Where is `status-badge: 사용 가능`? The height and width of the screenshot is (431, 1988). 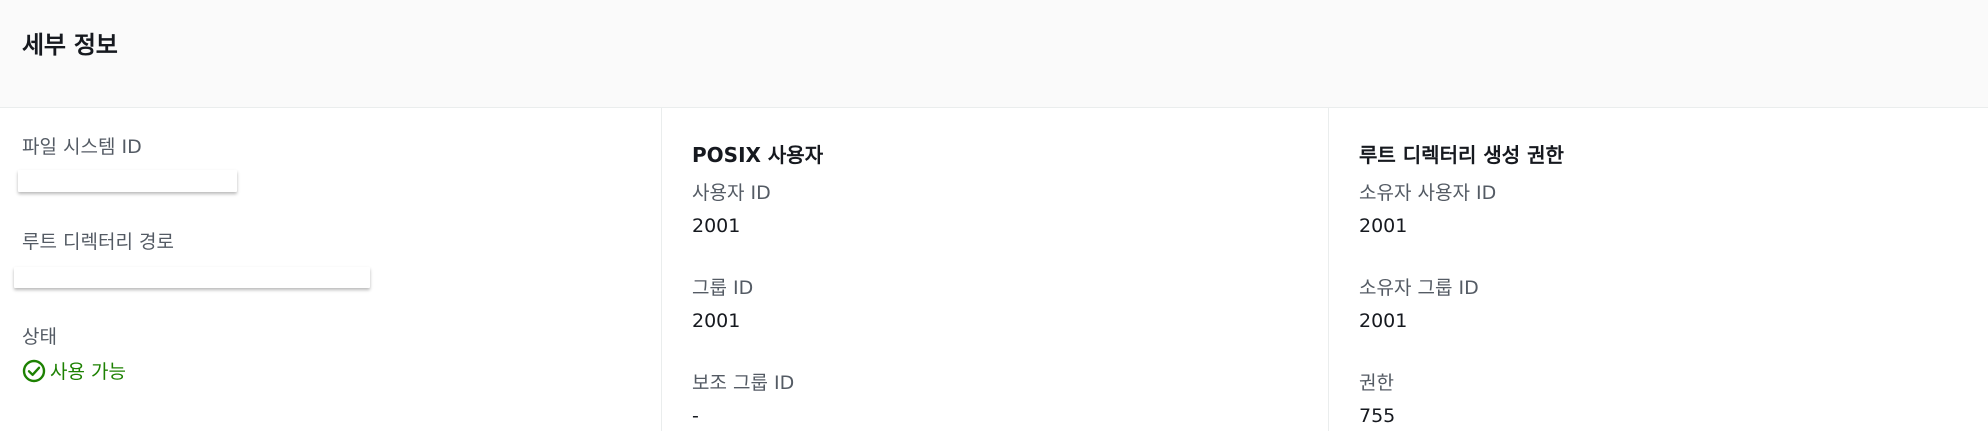 status-badge: 사용 가능 is located at coordinates (74, 370).